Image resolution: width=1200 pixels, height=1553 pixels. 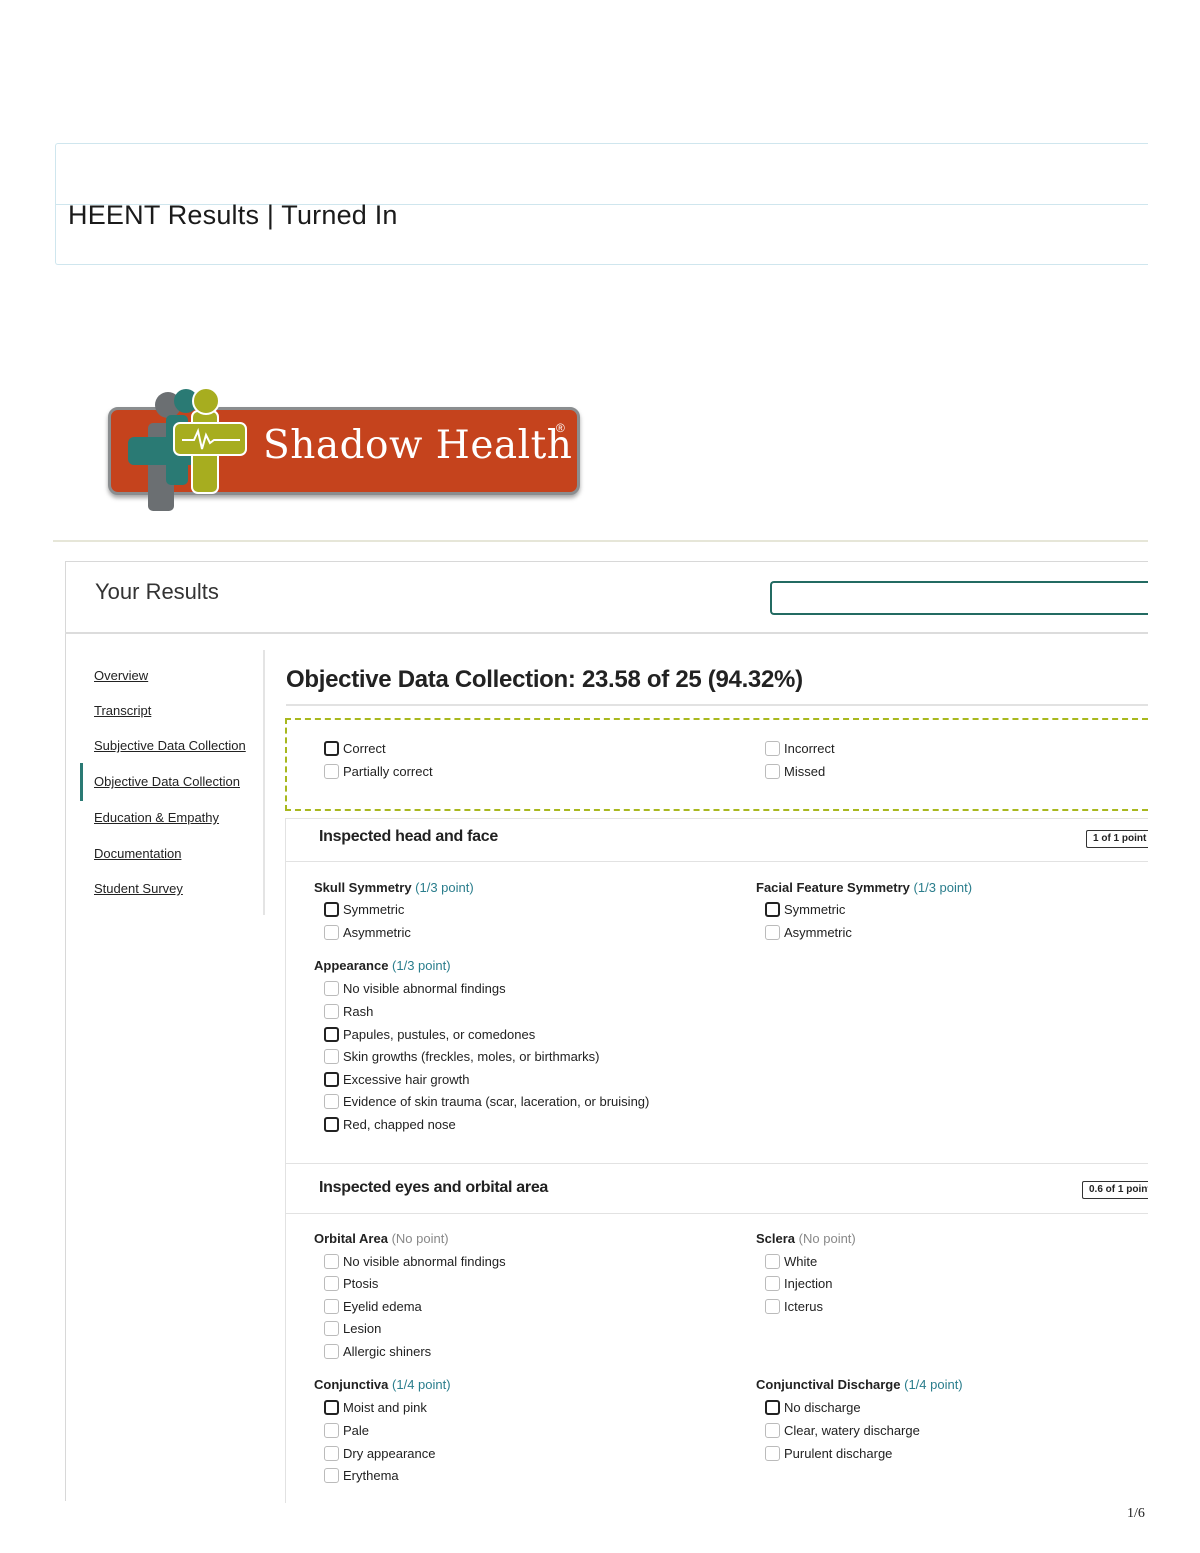 I want to click on option-label: Papules, pustules, or comedones, so click(x=439, y=1034).